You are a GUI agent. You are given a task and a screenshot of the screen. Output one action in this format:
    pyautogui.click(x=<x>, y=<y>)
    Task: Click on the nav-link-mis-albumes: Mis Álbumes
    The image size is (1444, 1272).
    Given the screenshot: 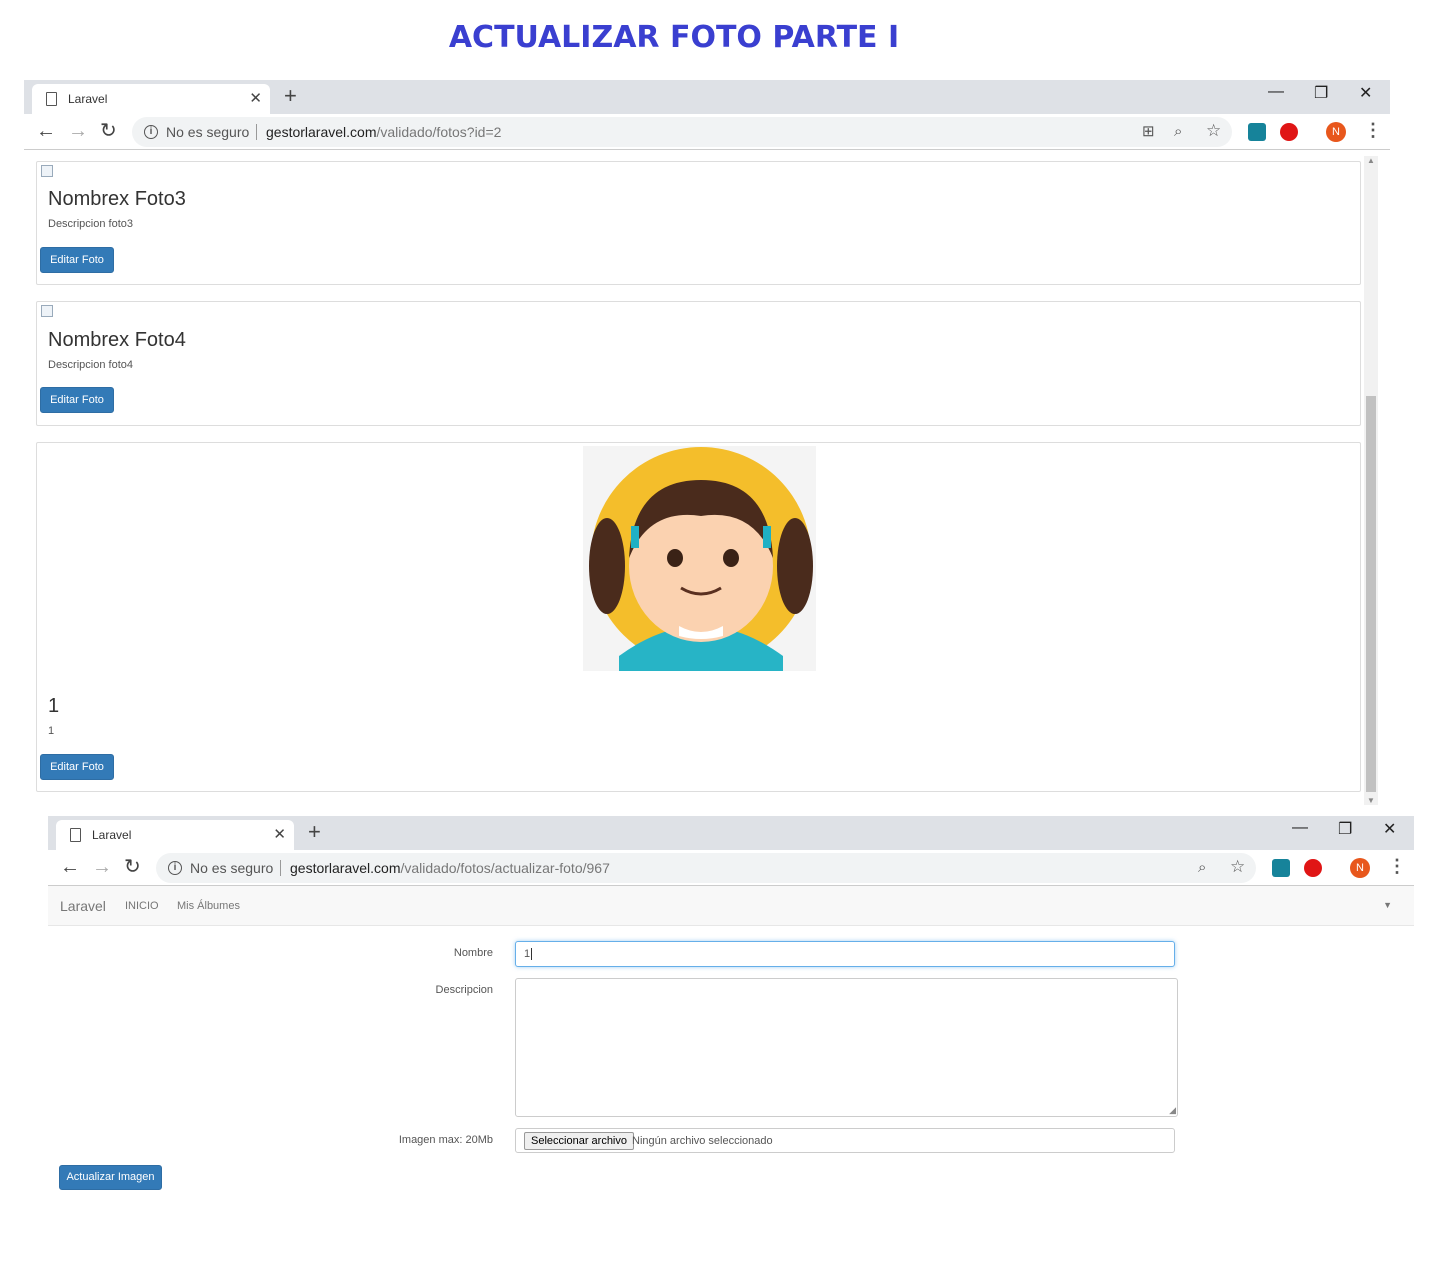 What is the action you would take?
    pyautogui.click(x=208, y=906)
    